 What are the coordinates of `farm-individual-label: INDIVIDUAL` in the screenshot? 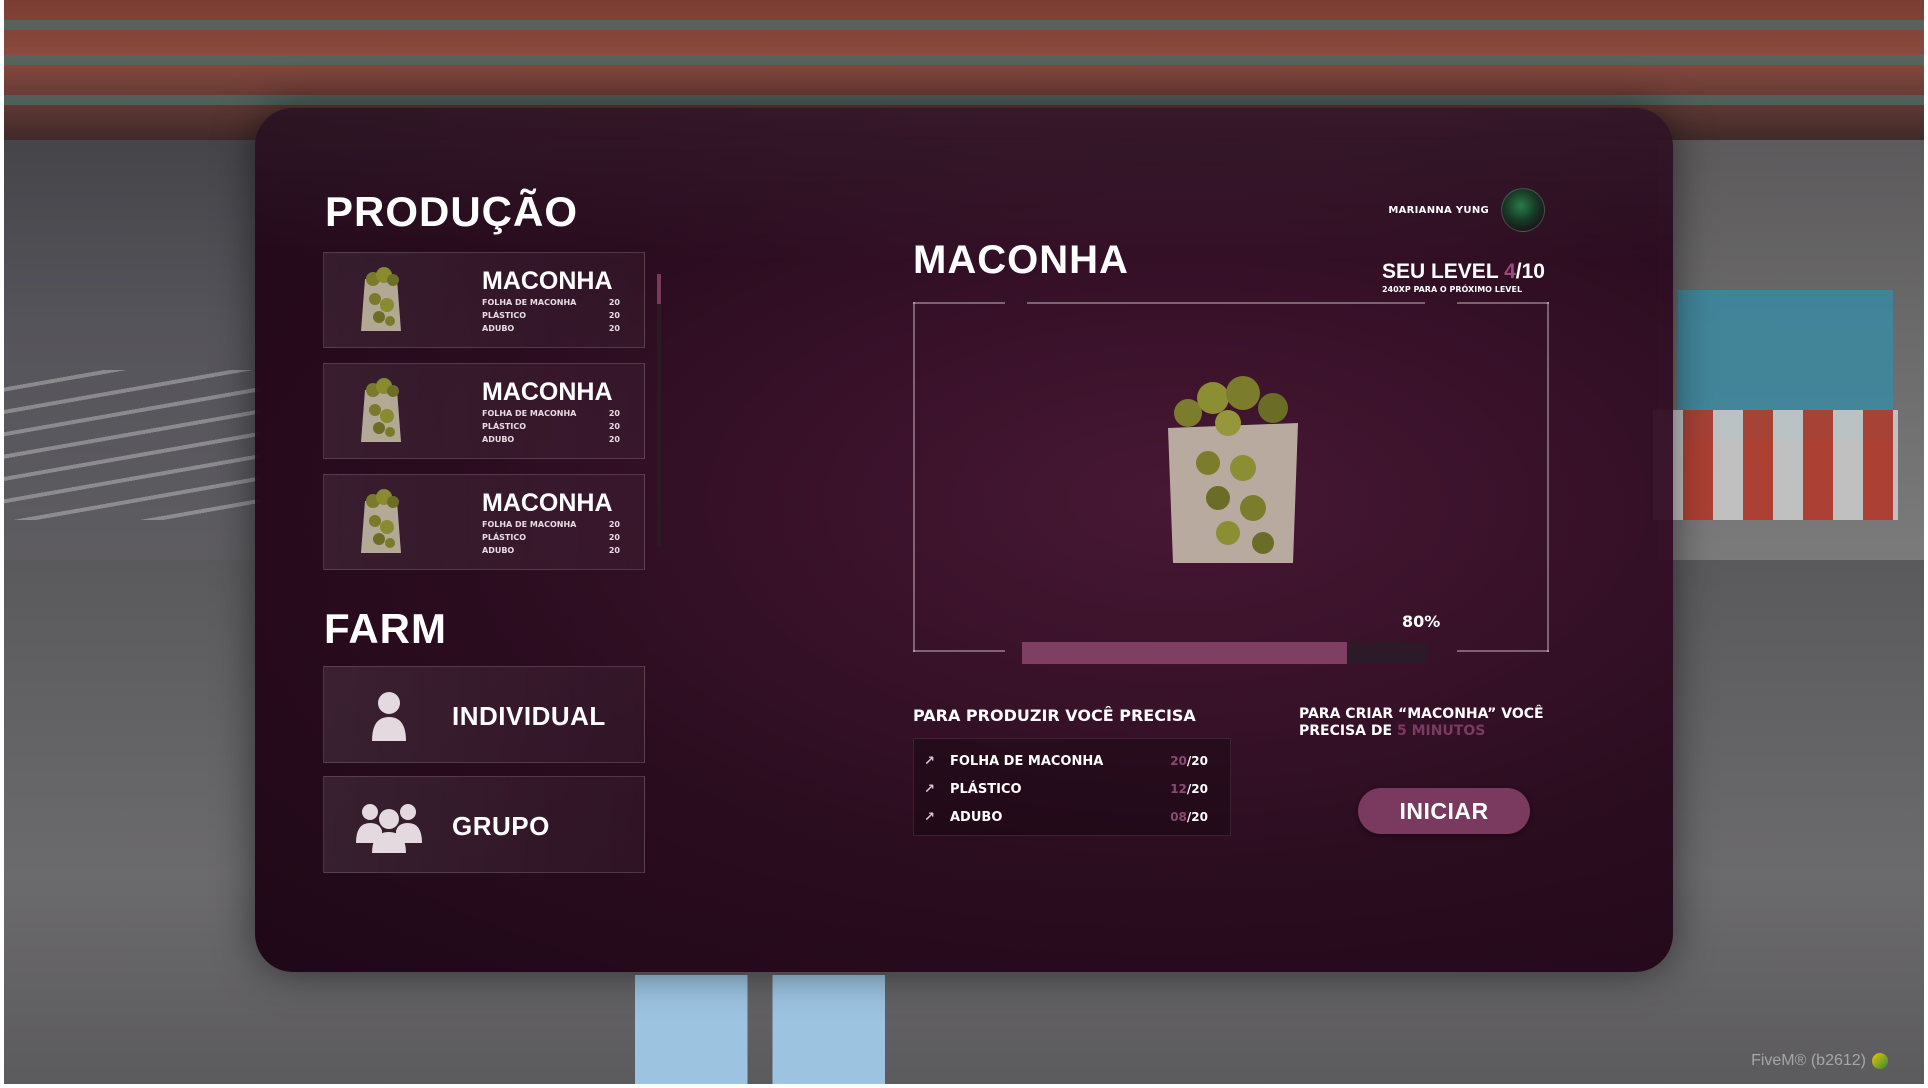 It's located at (529, 716).